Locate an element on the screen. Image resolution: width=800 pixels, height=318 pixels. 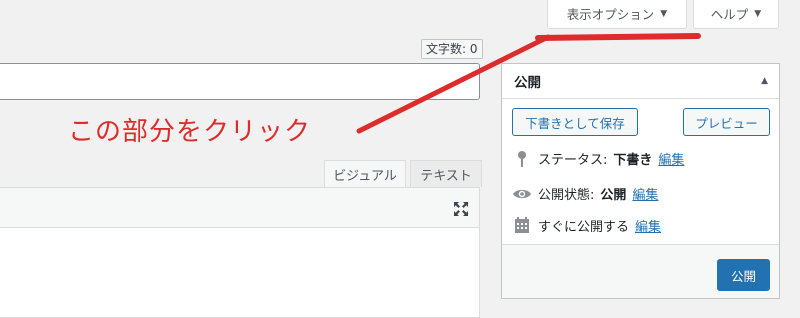
schedule-label: すぐに公開する is located at coordinates (584, 227).